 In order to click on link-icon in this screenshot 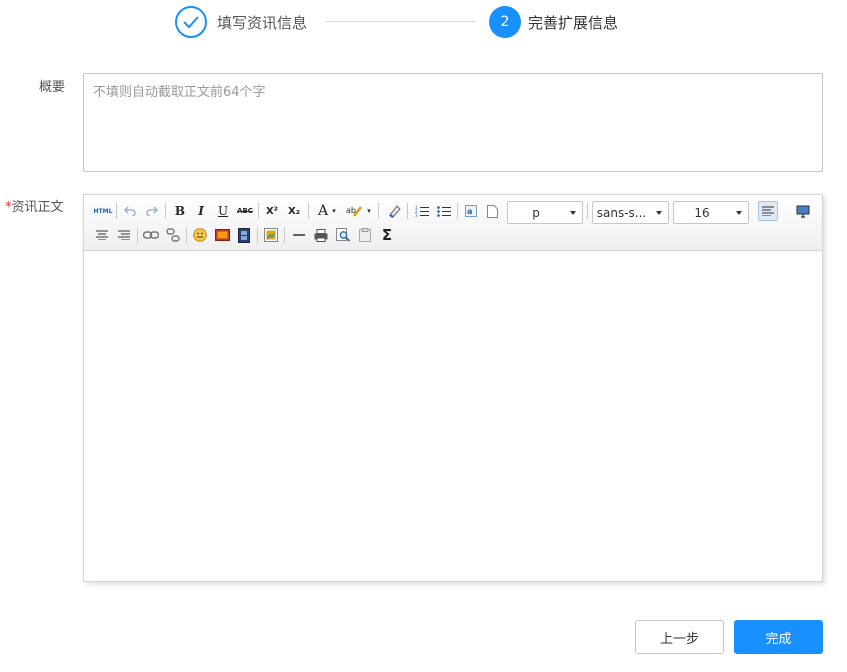, I will do `click(151, 235)`.